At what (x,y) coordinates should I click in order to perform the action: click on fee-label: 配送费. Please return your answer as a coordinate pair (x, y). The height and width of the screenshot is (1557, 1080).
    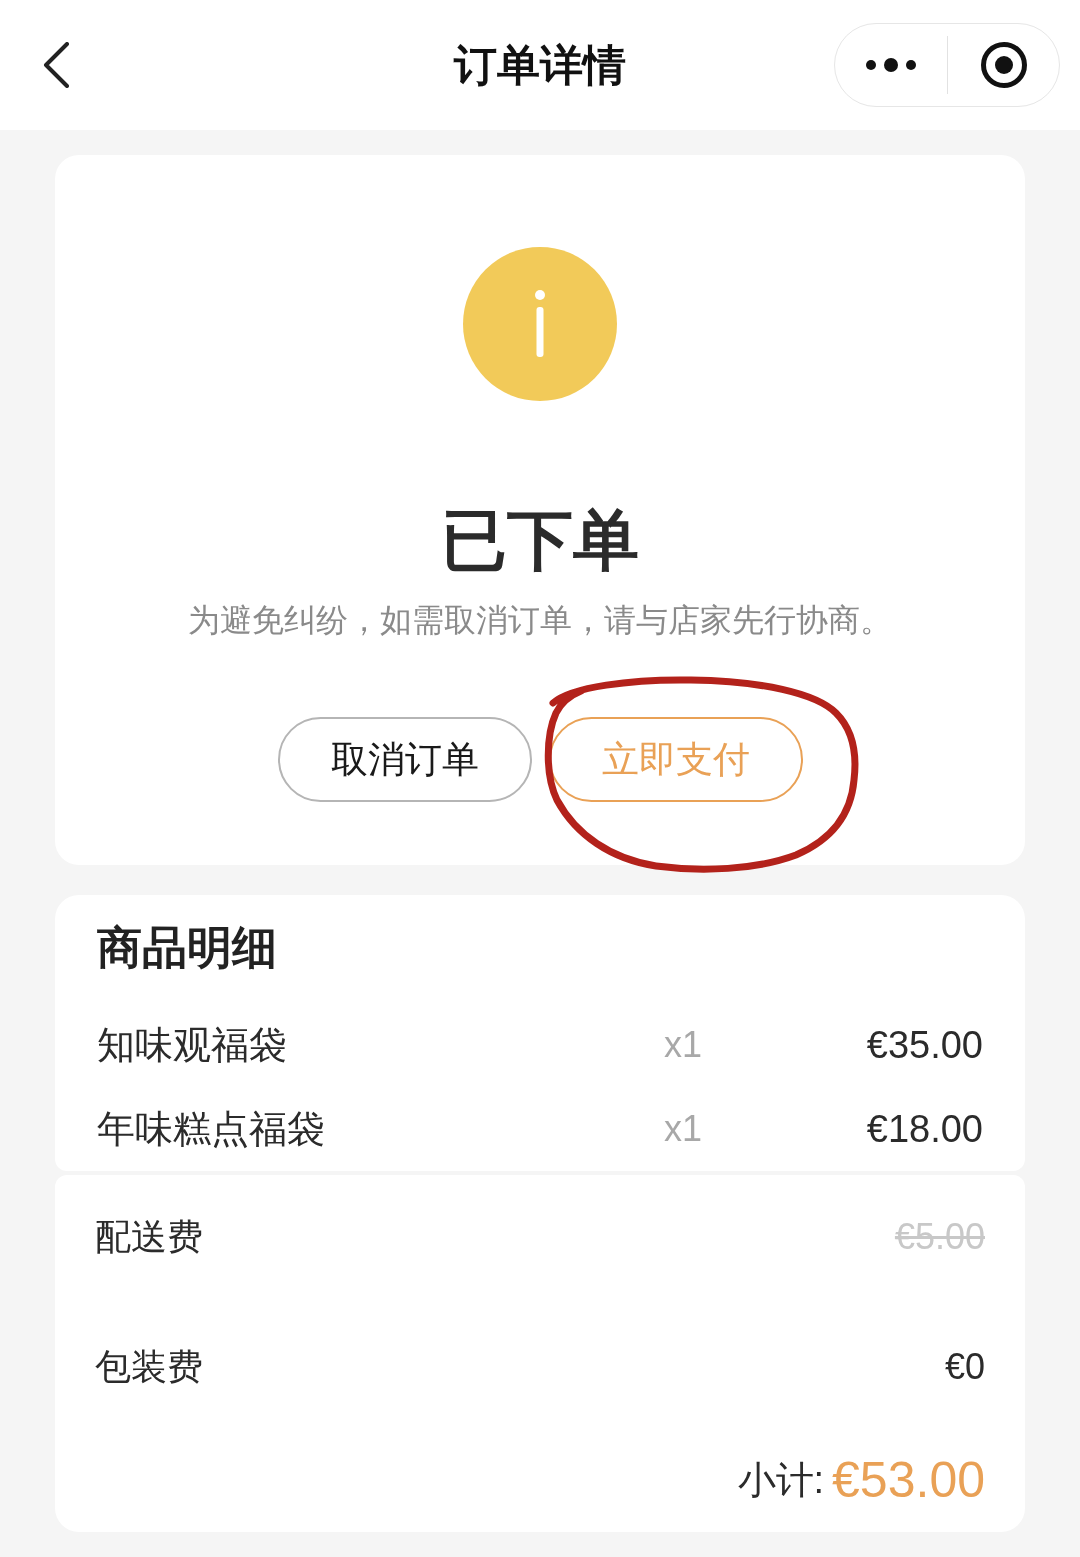
    Looking at the image, I should click on (149, 1237).